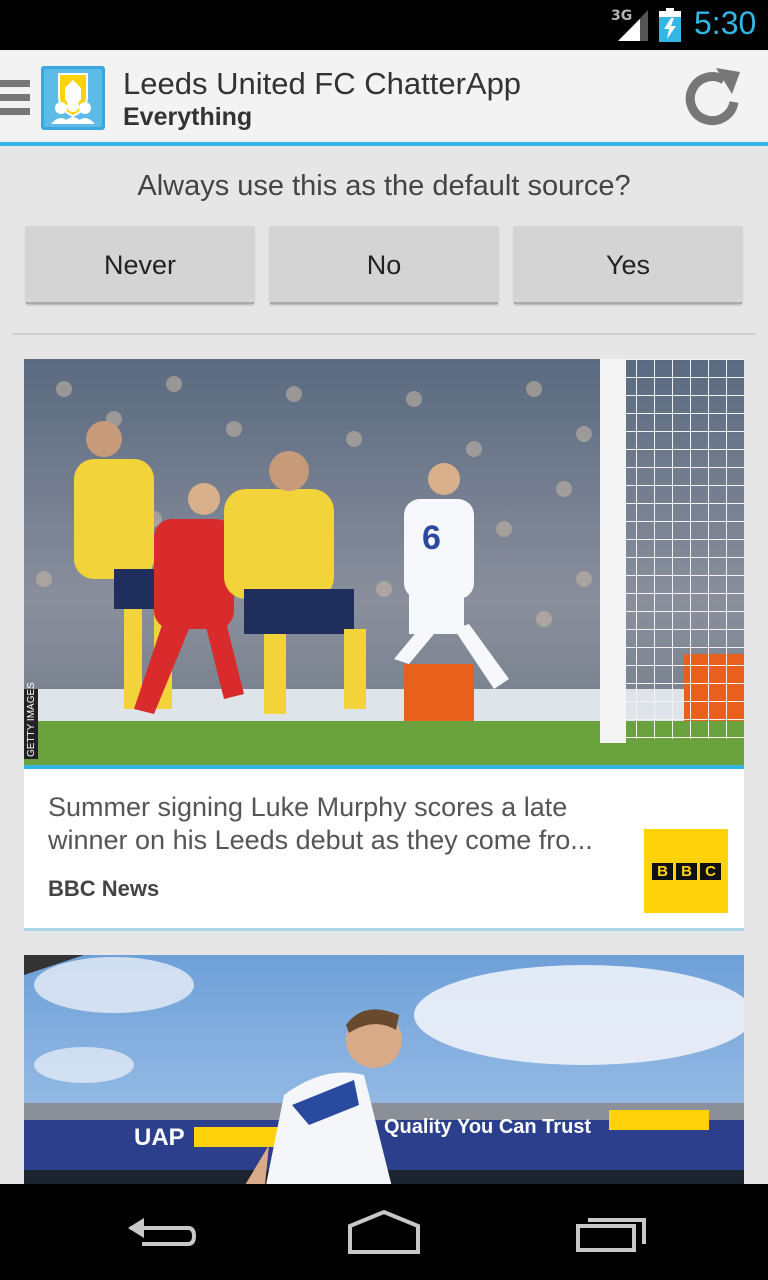 Image resolution: width=768 pixels, height=1280 pixels. What do you see at coordinates (160, 1232) in the screenshot?
I see `back-icon` at bounding box center [160, 1232].